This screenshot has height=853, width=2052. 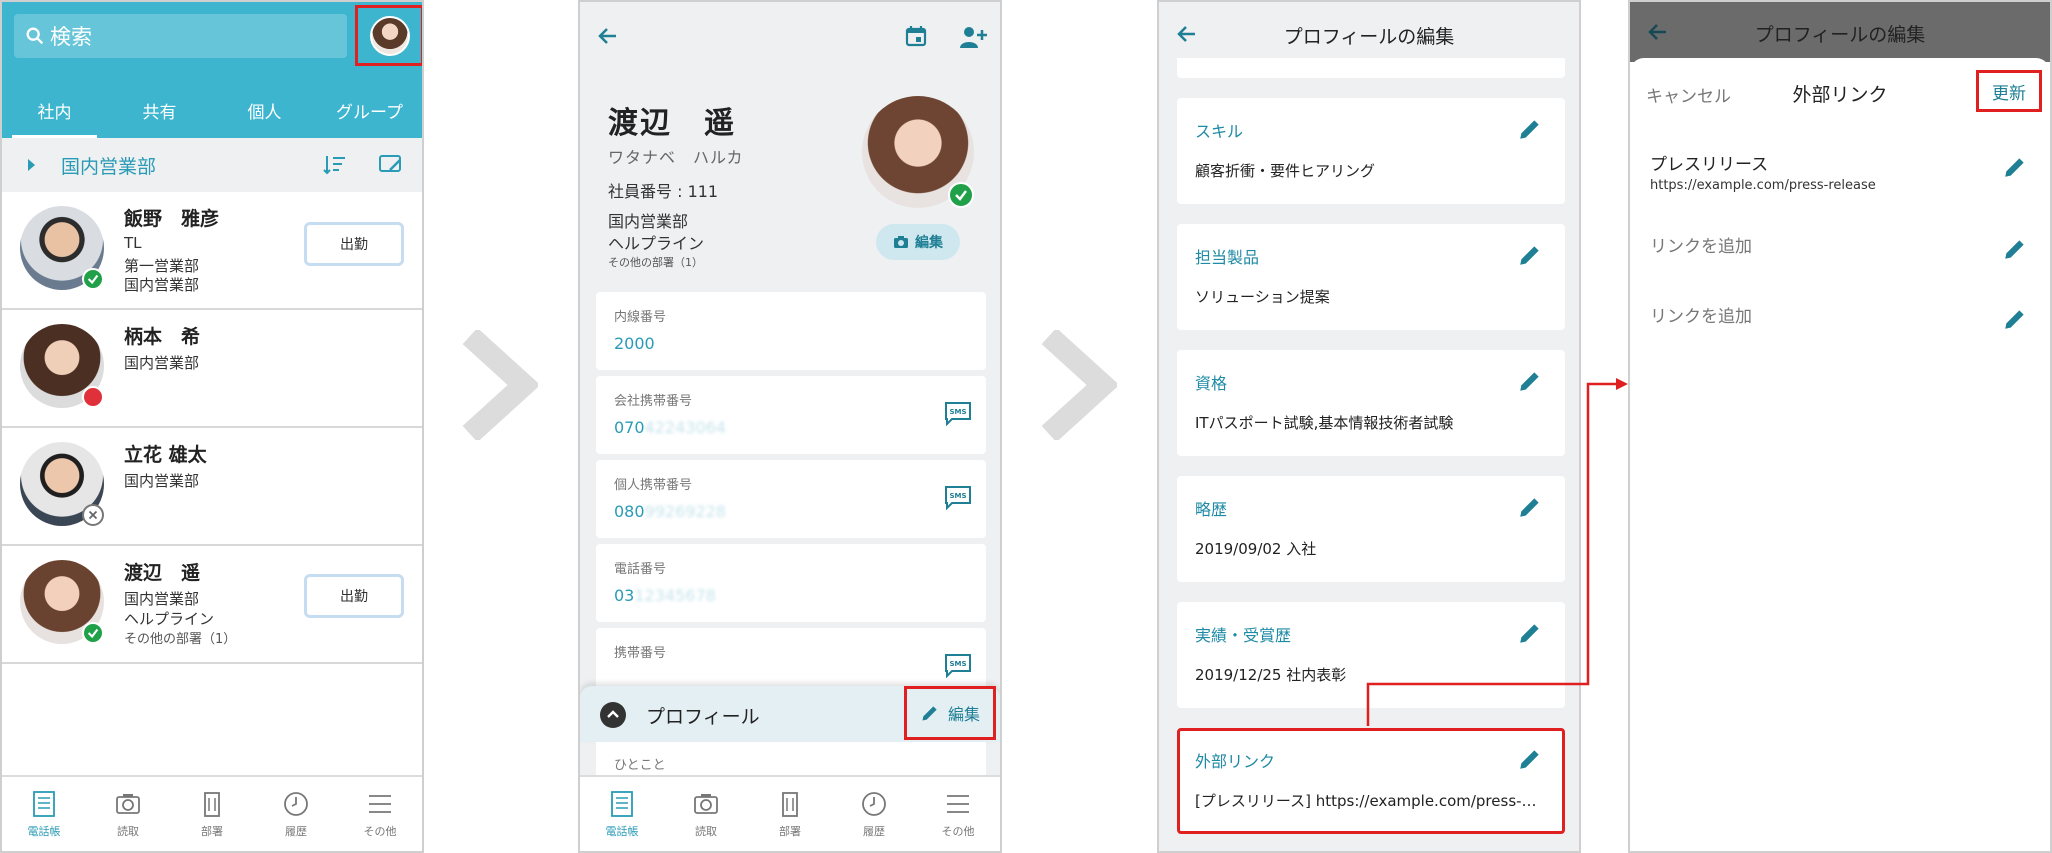 What do you see at coordinates (1371, 403) in the screenshot?
I see `qualification-field-card: 資格 ITパスポート試験,基本情報技術者試験` at bounding box center [1371, 403].